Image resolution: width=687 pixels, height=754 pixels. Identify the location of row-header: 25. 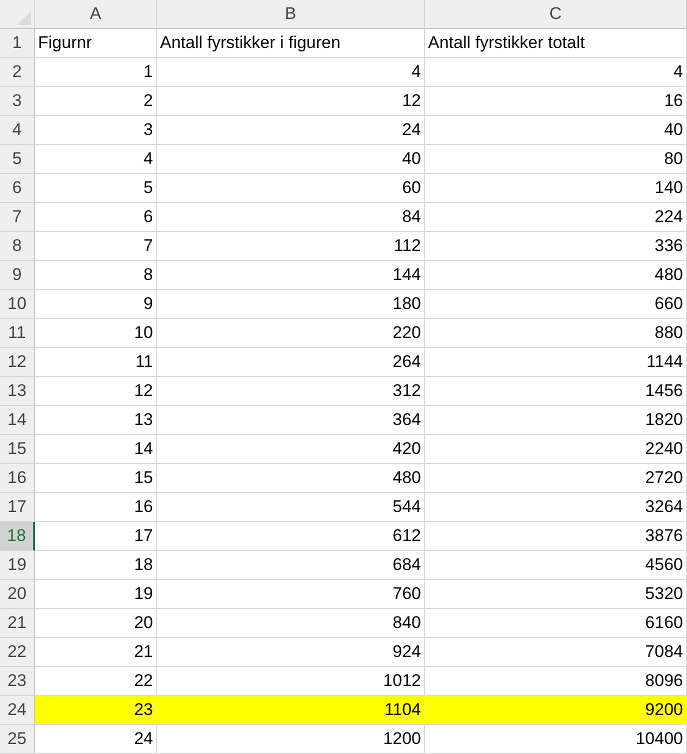
(17, 739).